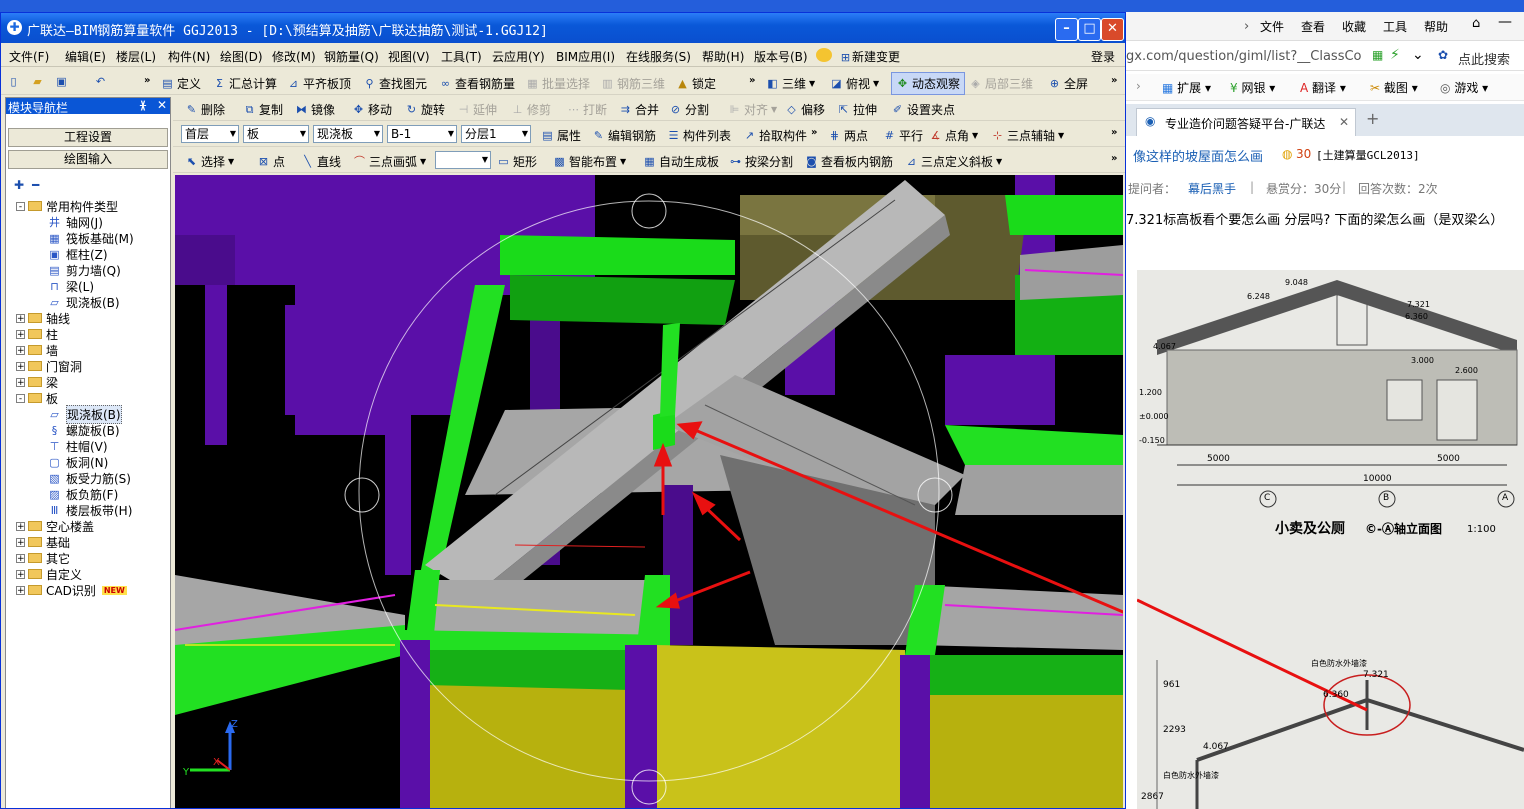  I want to click on menu-cloud: 云应用(Y), so click(518, 56).